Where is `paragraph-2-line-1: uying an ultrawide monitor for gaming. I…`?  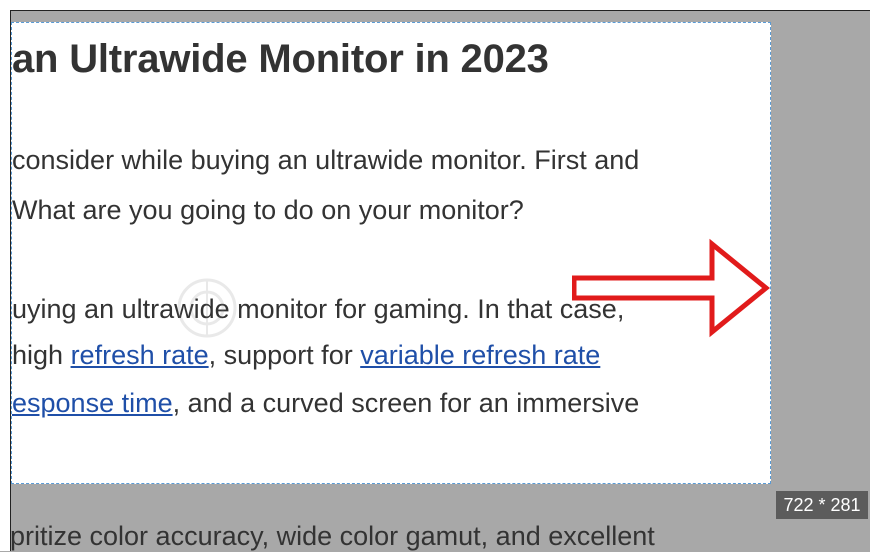 paragraph-2-line-1: uying an ultrawide monitor for gaming. I… is located at coordinates (318, 309).